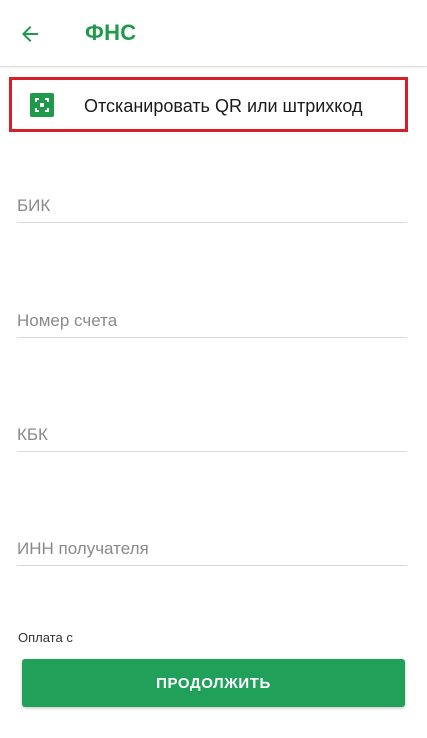  Describe the element at coordinates (223, 106) in the screenshot. I see `scan-qr-label: Отсканировать QR или штрихкод` at that location.